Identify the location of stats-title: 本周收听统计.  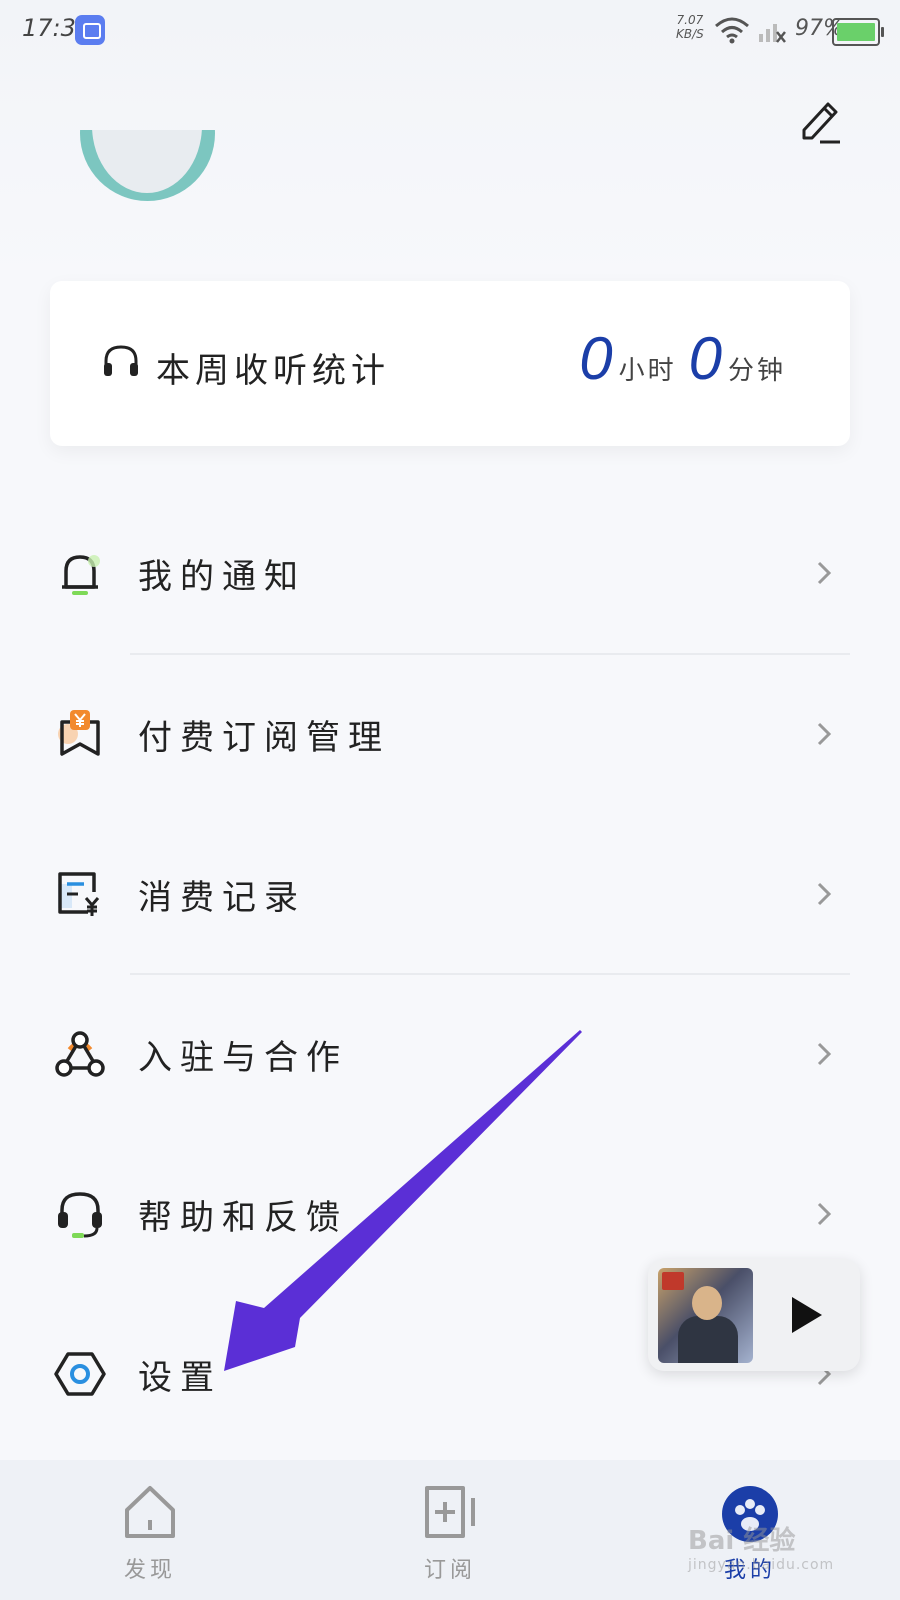
(273, 371).